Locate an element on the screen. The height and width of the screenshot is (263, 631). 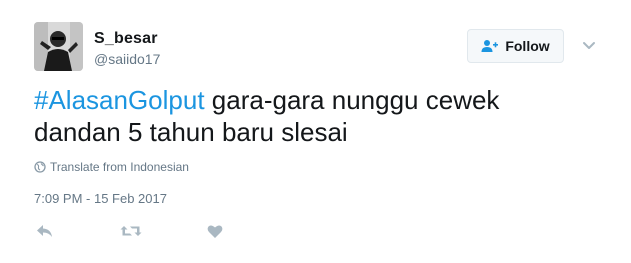
retweet-icon is located at coordinates (131, 231).